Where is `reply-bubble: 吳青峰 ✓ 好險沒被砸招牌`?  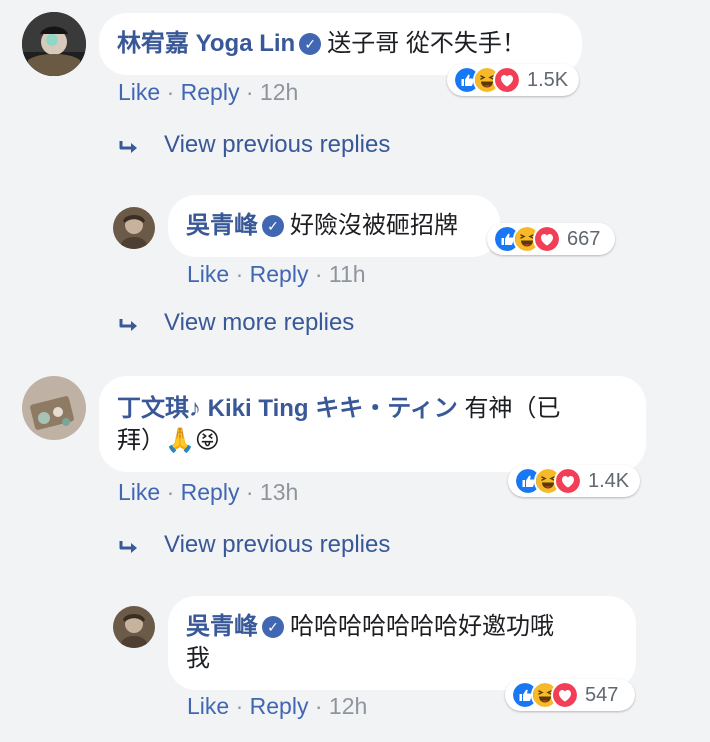
reply-bubble: 吳青峰 ✓ 好險沒被砸招牌 is located at coordinates (334, 226).